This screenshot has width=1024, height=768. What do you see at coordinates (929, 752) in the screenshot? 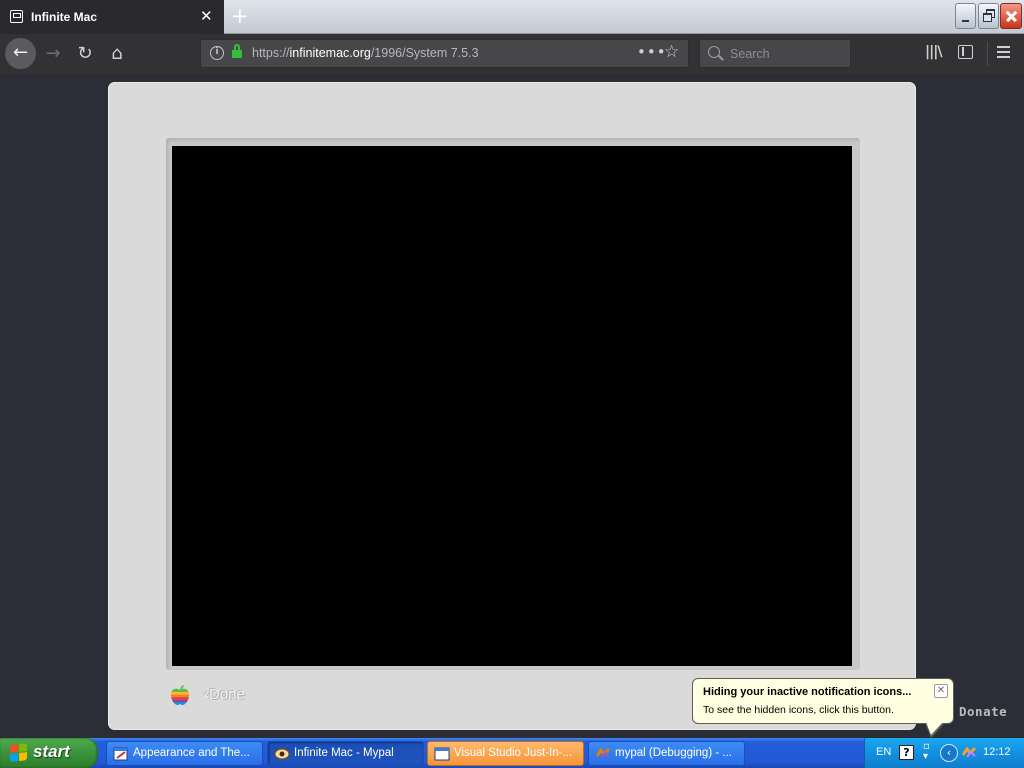
I see `network-icon: ▫ ▾` at bounding box center [929, 752].